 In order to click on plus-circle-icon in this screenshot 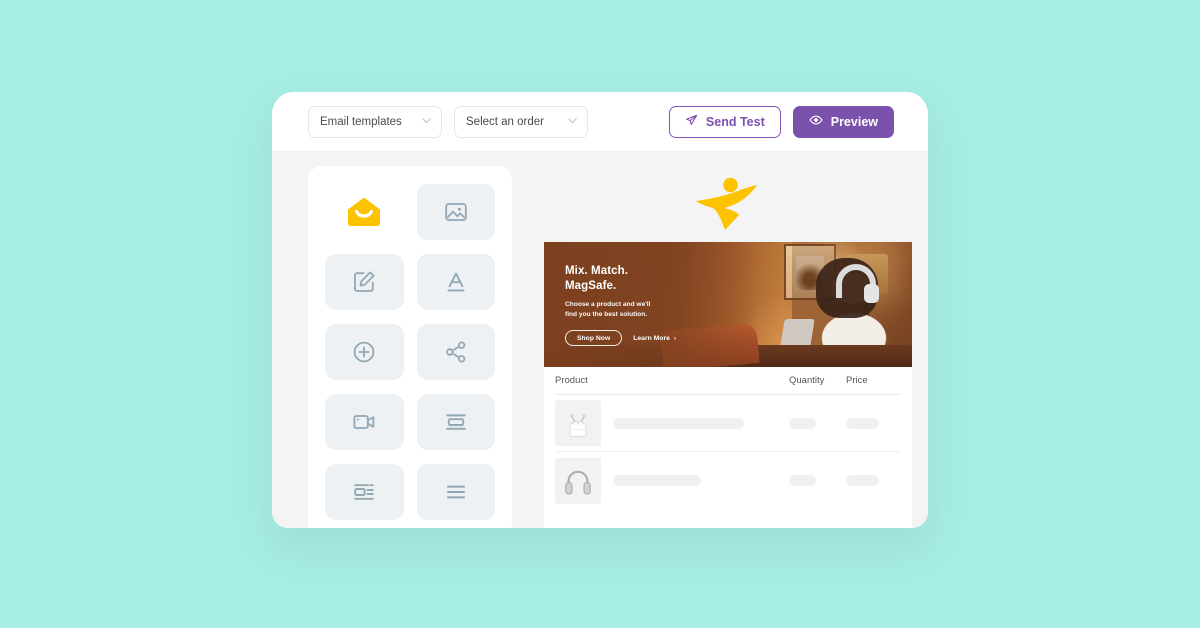, I will do `click(364, 352)`.